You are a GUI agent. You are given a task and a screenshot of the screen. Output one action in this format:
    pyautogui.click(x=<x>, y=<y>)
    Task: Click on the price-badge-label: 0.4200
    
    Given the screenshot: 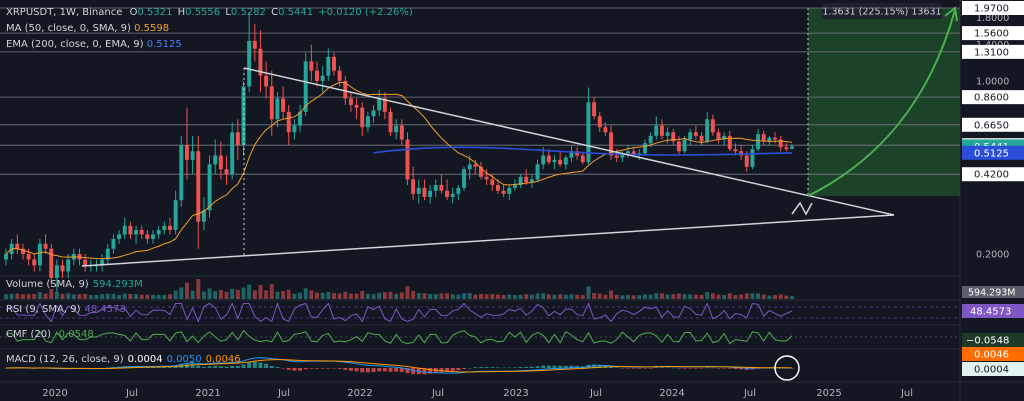 What is the action you would take?
    pyautogui.click(x=991, y=175)
    